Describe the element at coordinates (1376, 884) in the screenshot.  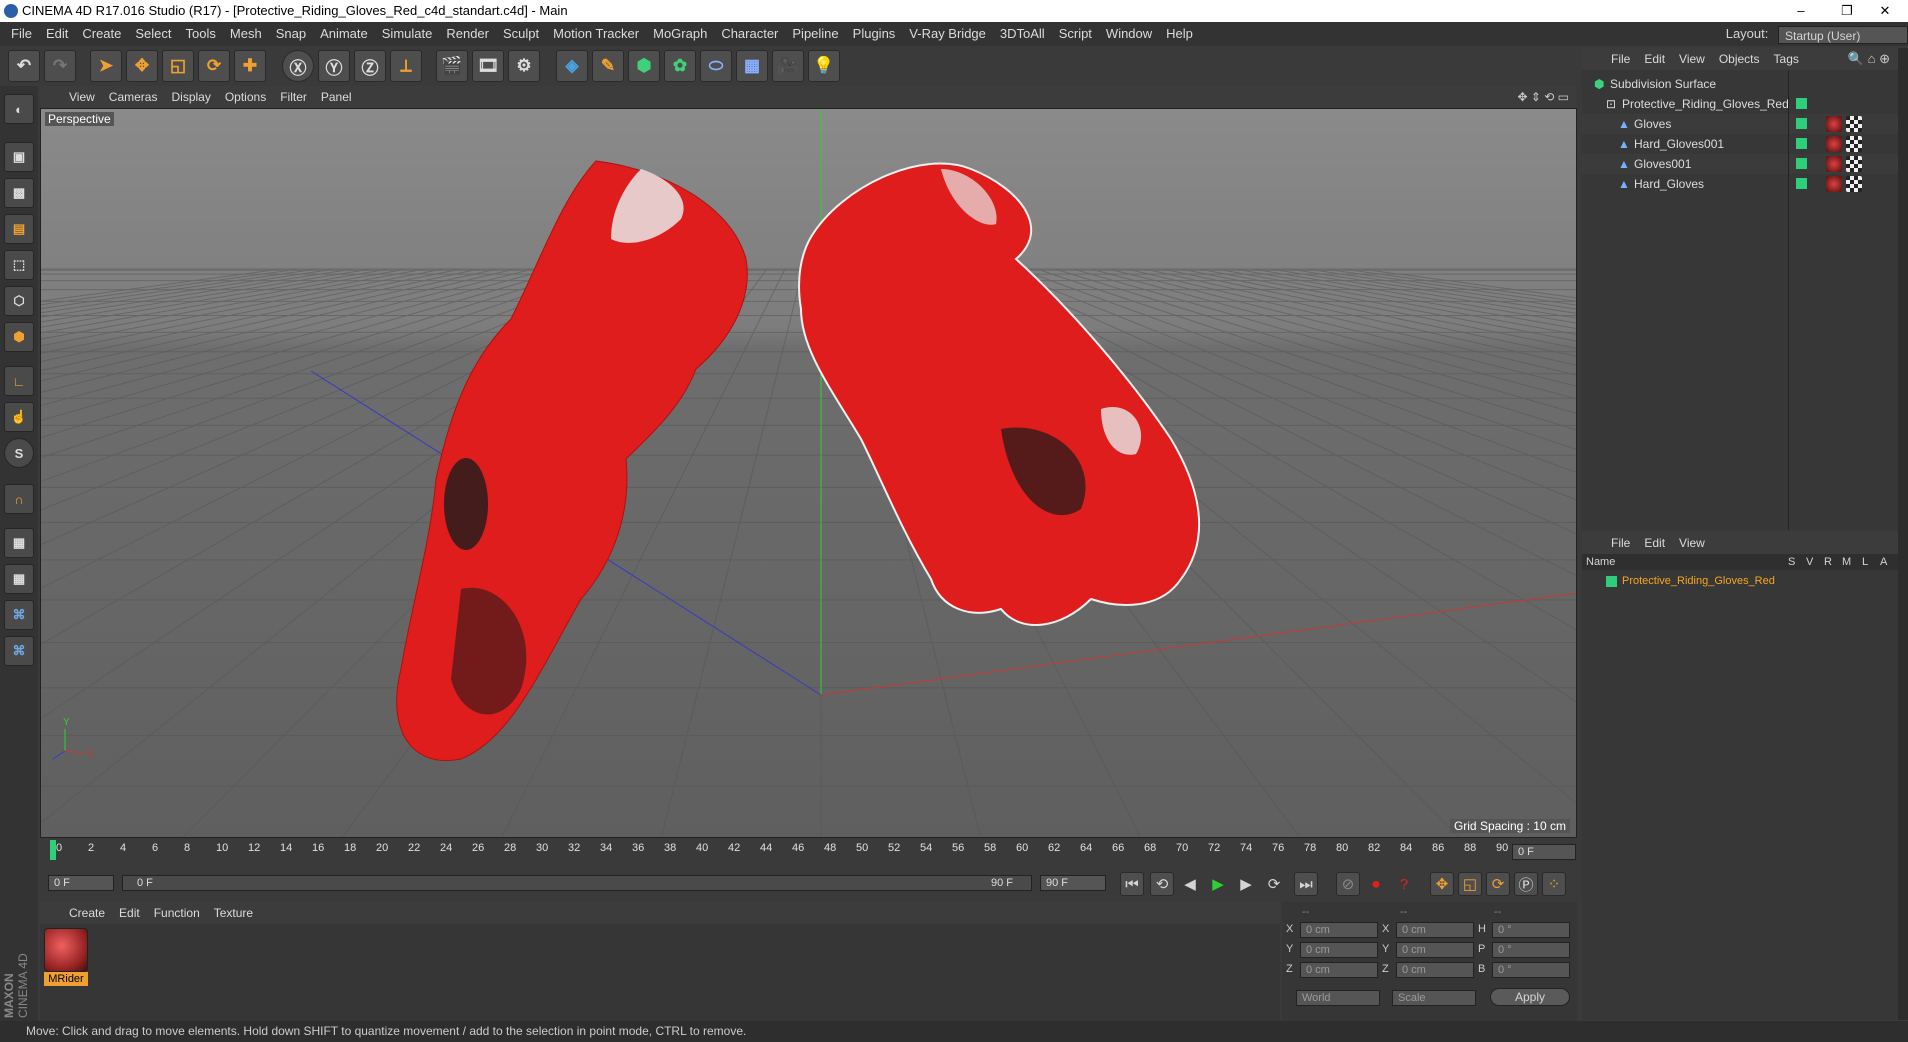
I see `autokey-icon: ⏺` at that location.